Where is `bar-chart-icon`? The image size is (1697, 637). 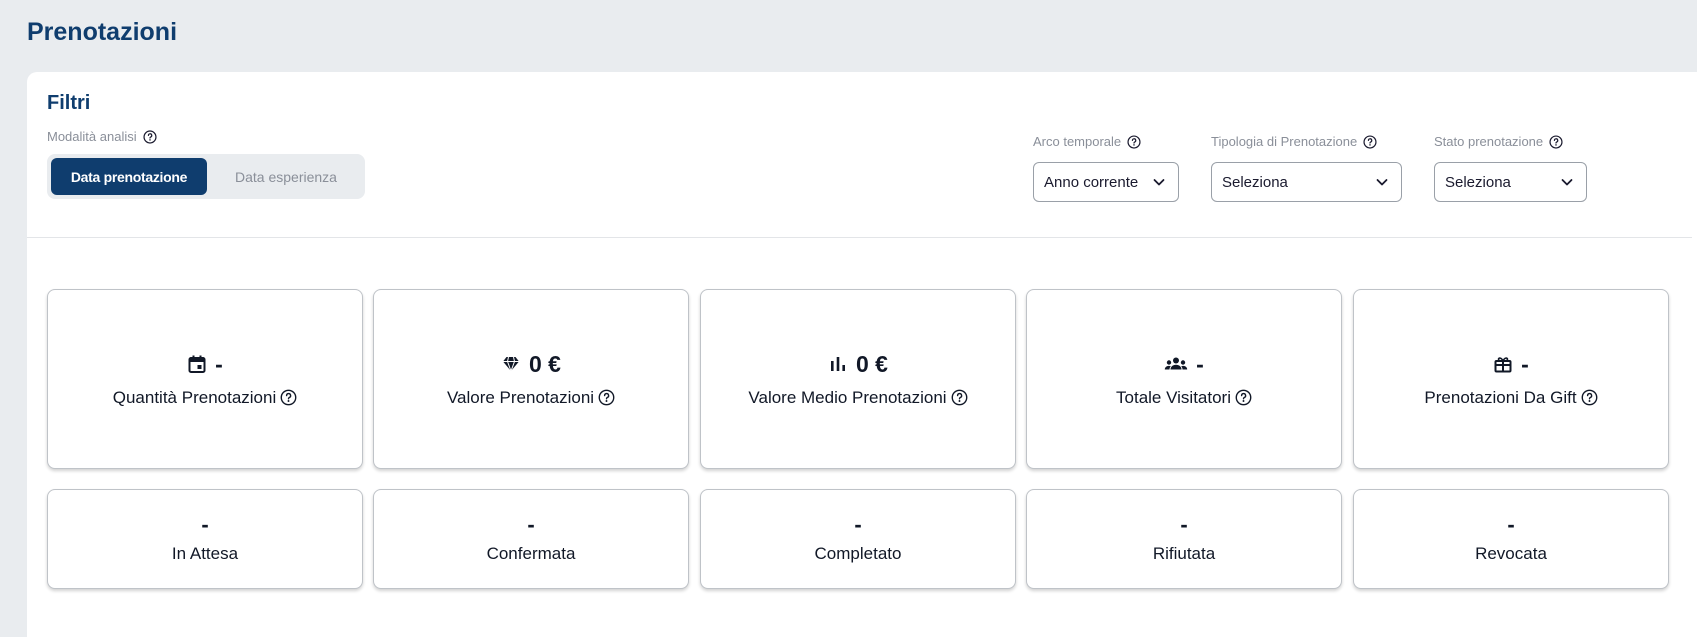 bar-chart-icon is located at coordinates (838, 364).